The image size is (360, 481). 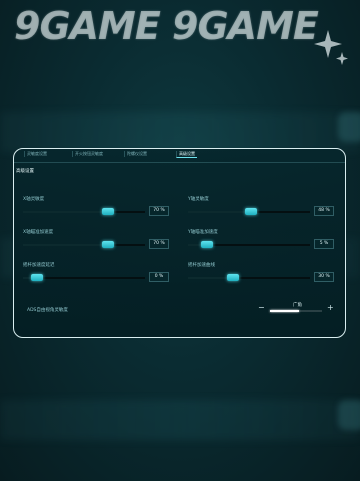 What do you see at coordinates (38, 232) in the screenshot?
I see `setting-label: X轴瞄准加速度` at bounding box center [38, 232].